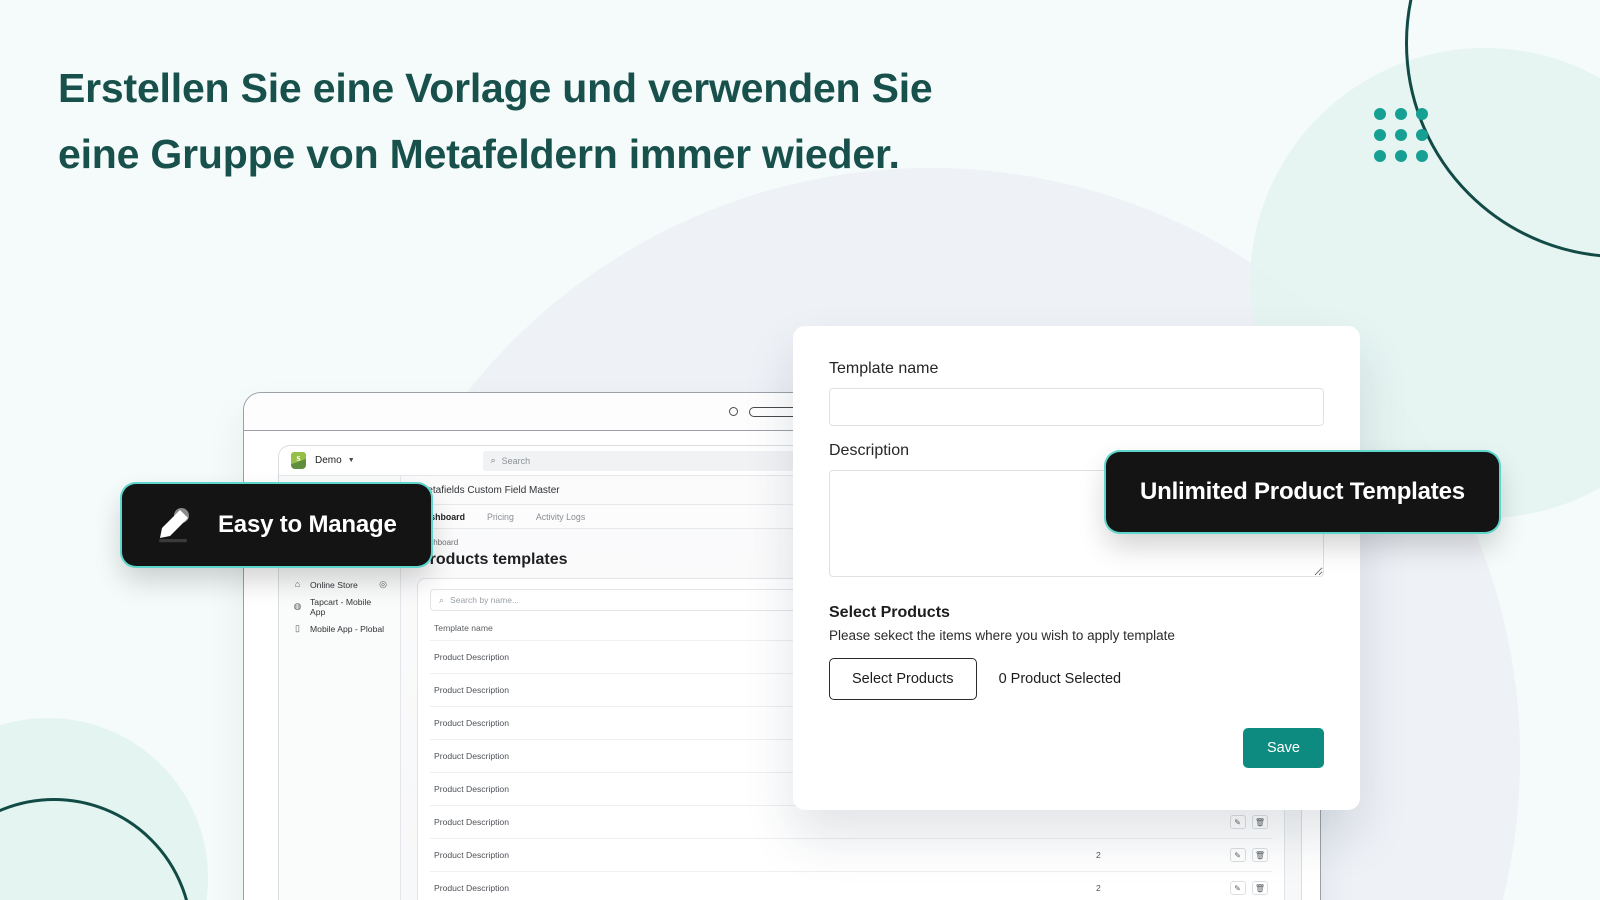  Describe the element at coordinates (516, 460) in the screenshot. I see `global-search-placeholder: Search` at that location.